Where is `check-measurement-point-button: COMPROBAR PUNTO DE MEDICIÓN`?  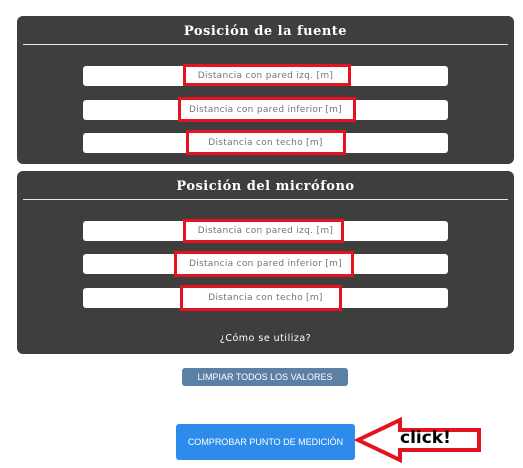
check-measurement-point-button: COMPROBAR PUNTO DE MEDICIÓN is located at coordinates (265, 442).